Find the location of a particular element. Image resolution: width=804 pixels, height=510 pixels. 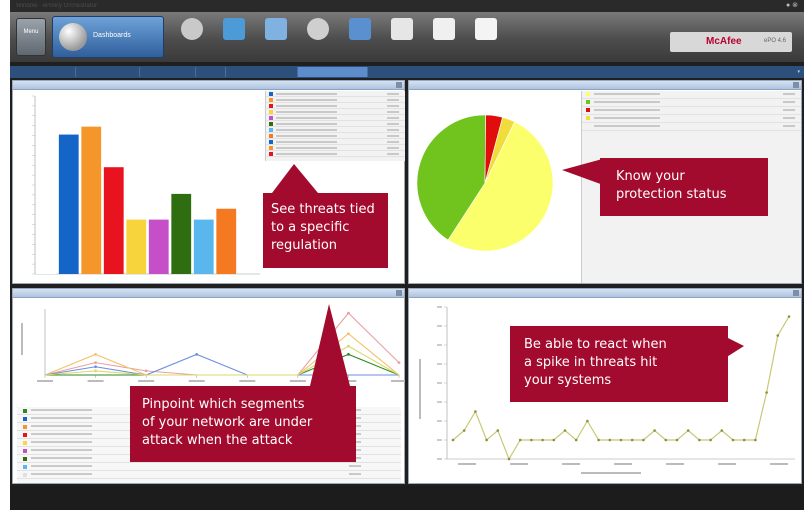

dashboard-icon is located at coordinates (73, 37).